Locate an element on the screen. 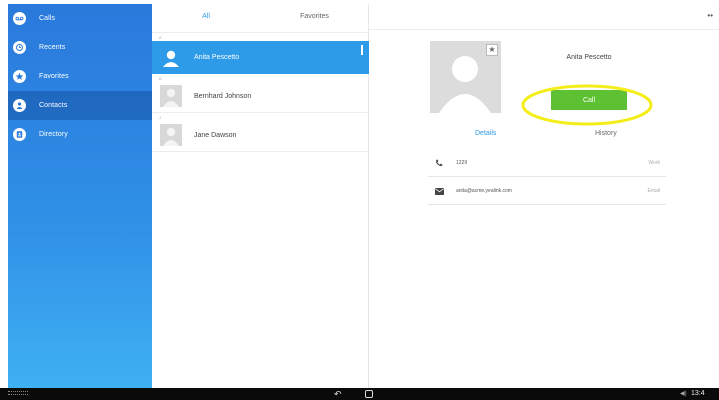  sidebar-item-label: Directory is located at coordinates (53, 134).